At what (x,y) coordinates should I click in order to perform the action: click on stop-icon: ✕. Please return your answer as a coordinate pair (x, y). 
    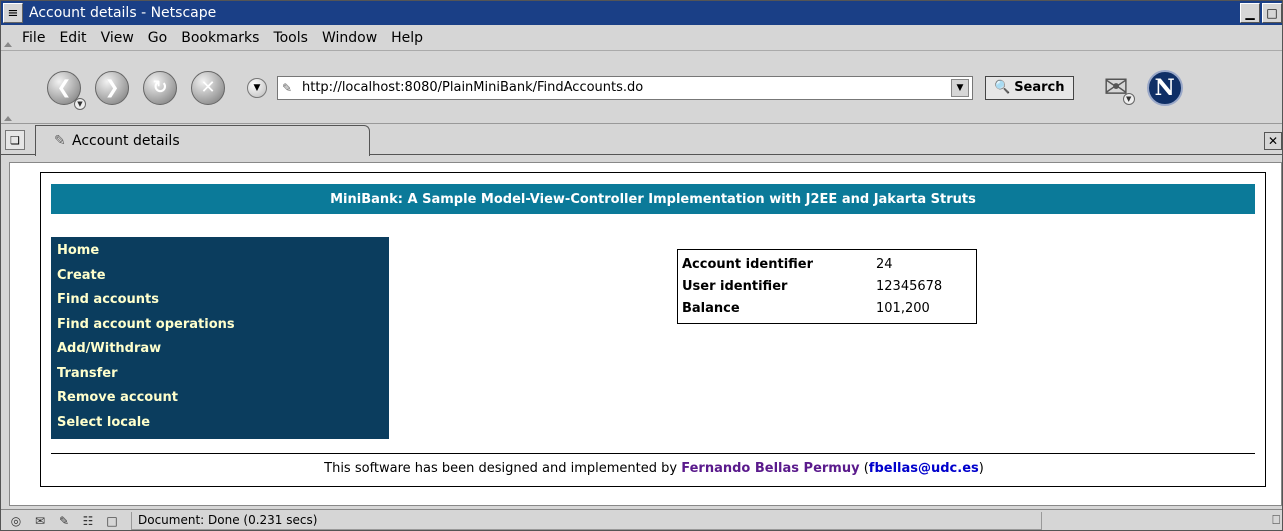
    Looking at the image, I should click on (208, 87).